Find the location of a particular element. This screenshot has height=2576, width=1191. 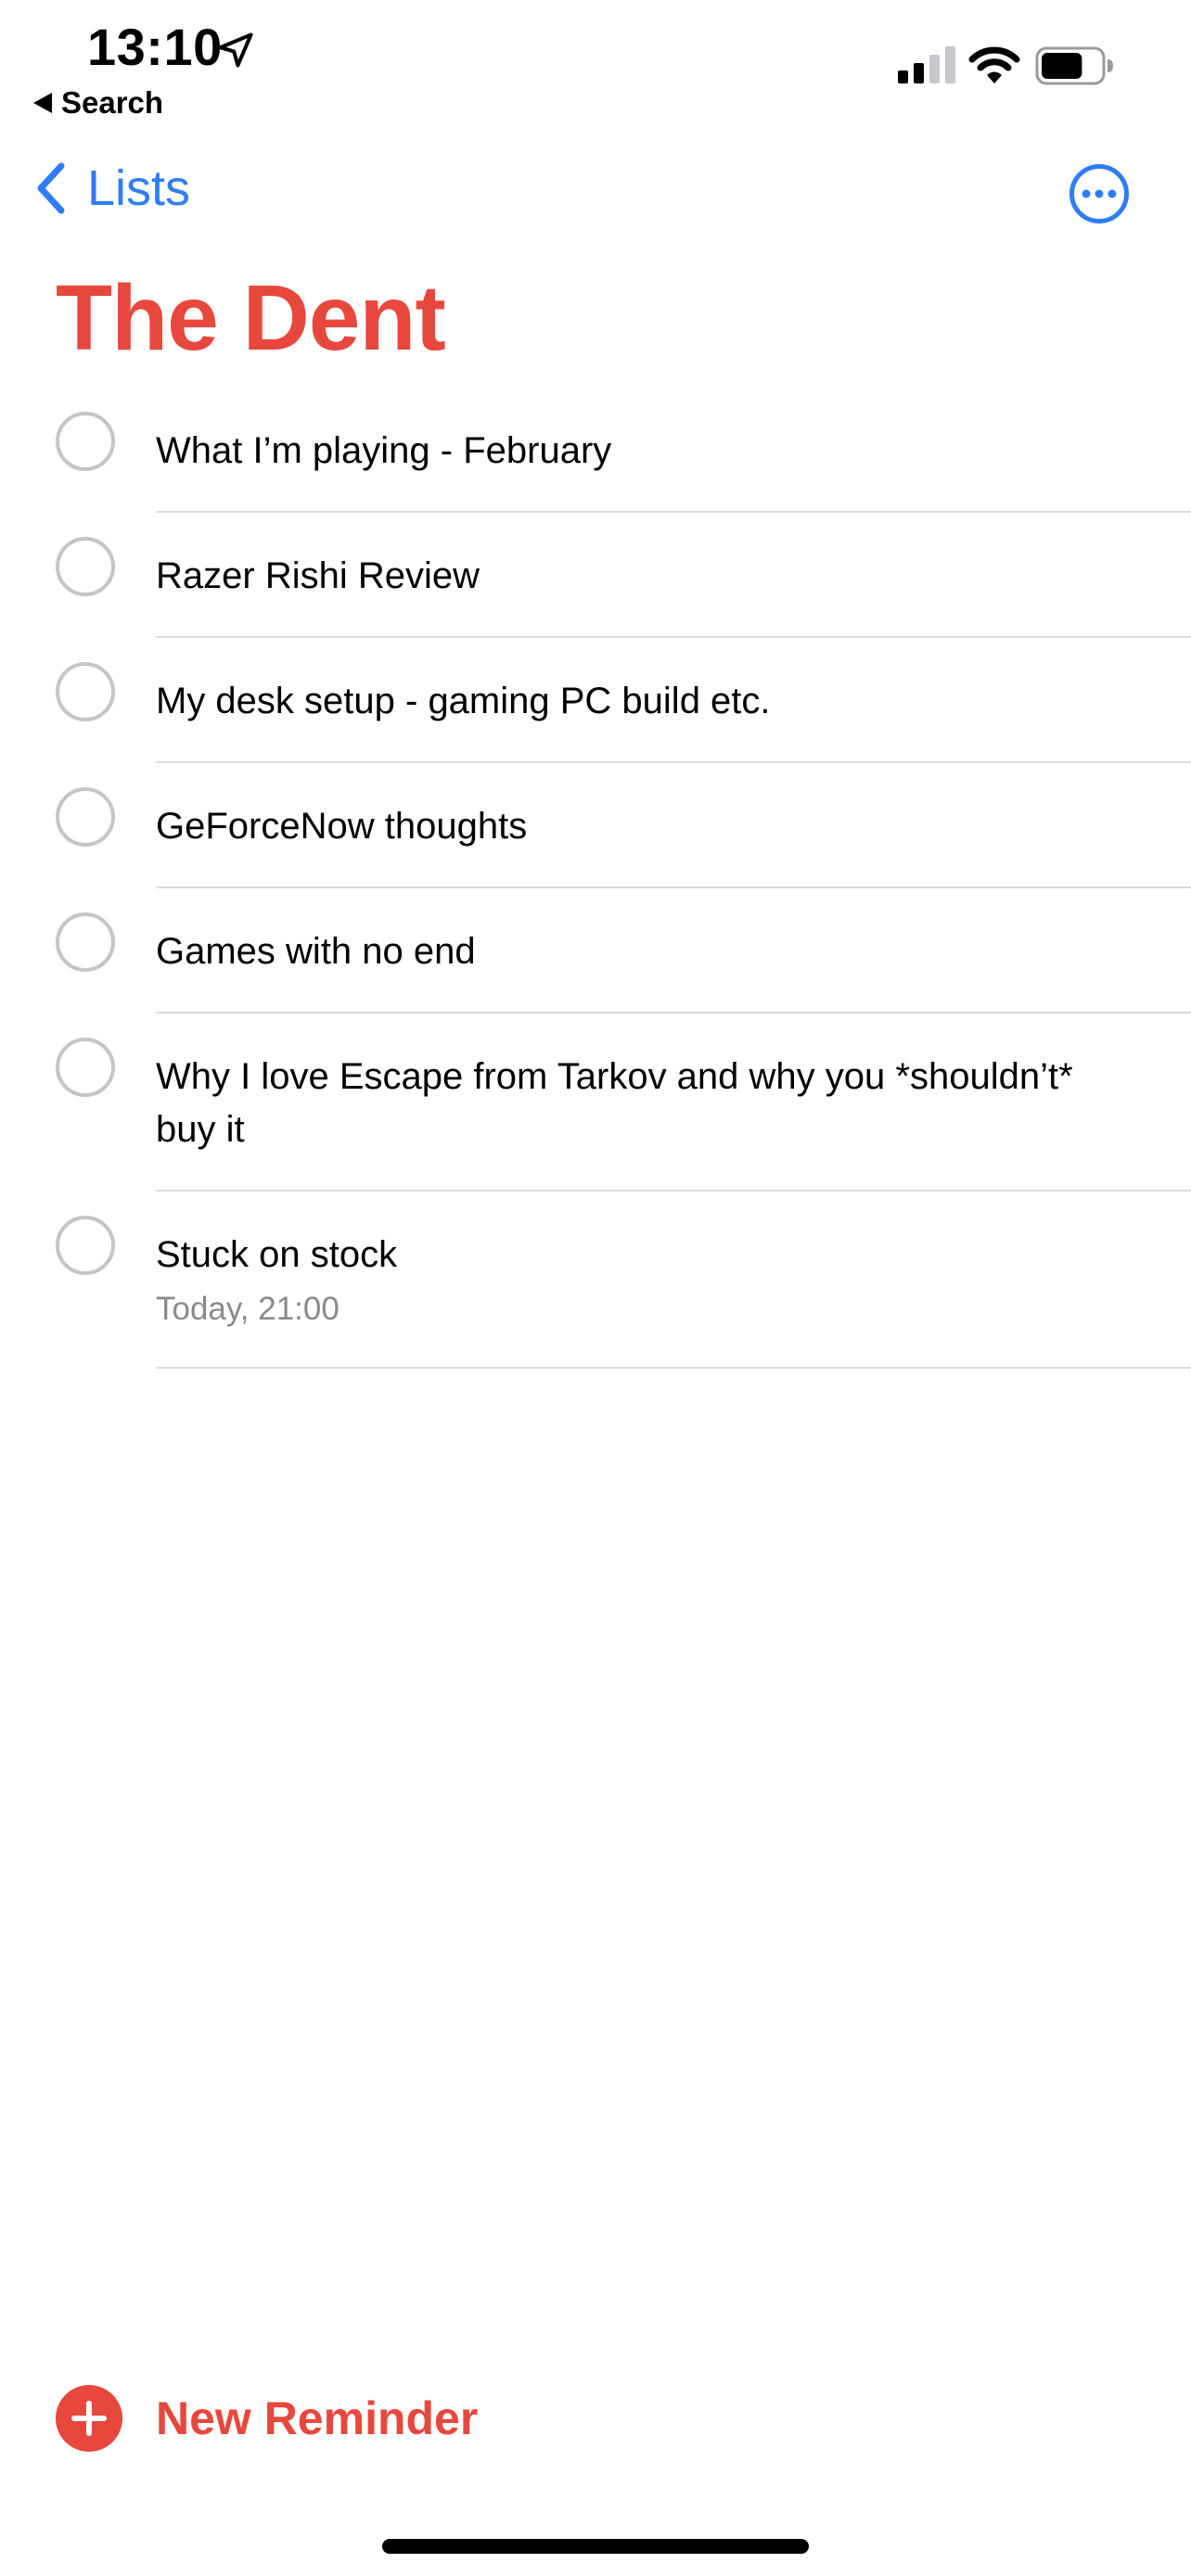

home-indicator is located at coordinates (595, 2546).